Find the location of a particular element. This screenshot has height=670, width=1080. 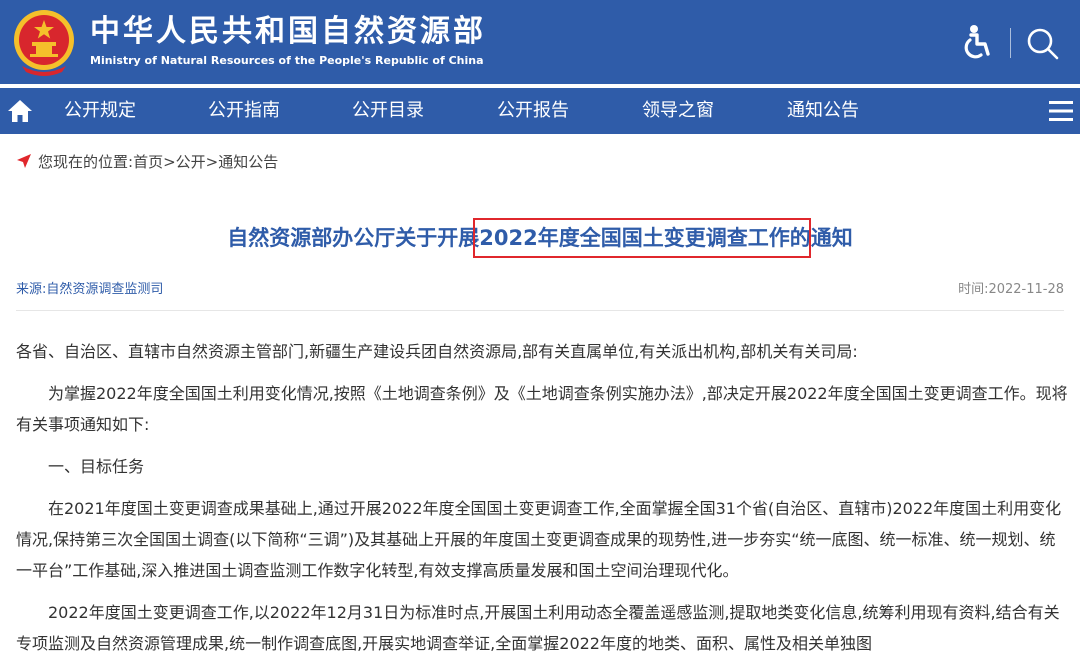

article-source: 来源:自然资源调查监测司 is located at coordinates (89, 290).